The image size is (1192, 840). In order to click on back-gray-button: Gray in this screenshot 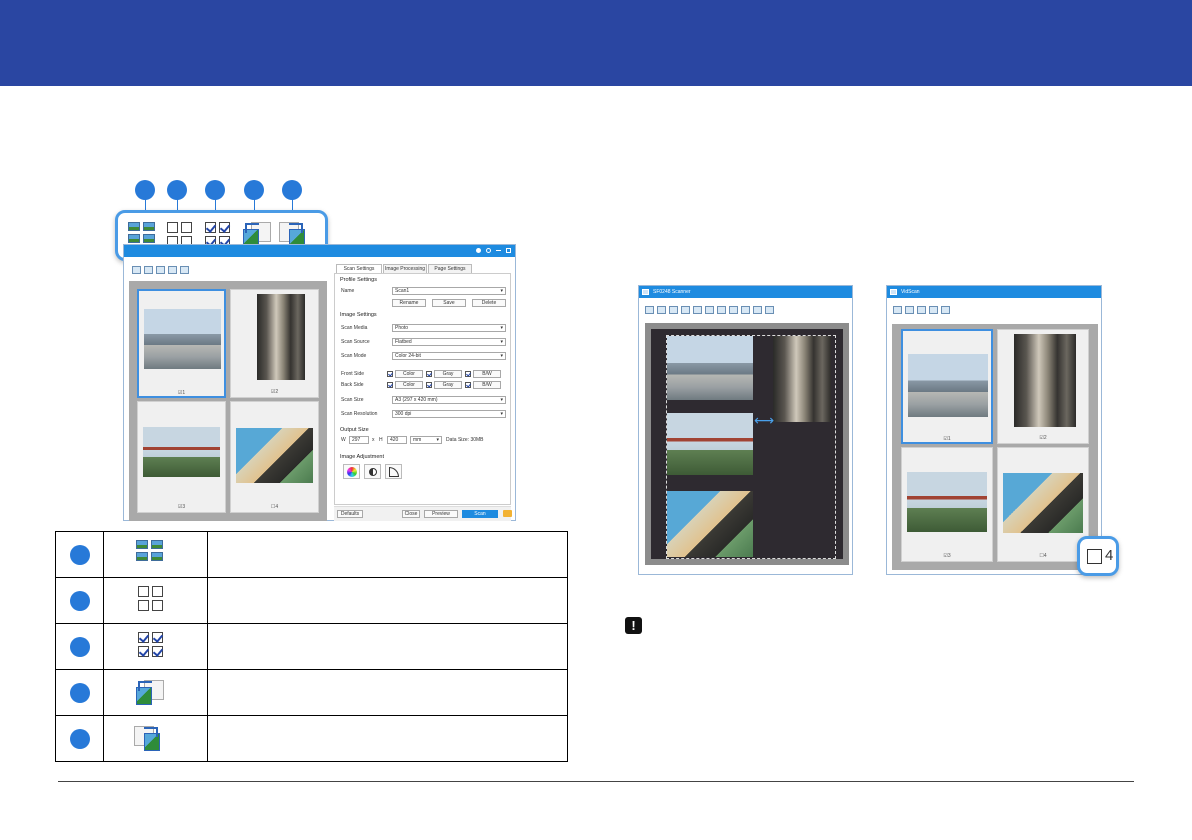, I will do `click(448, 385)`.